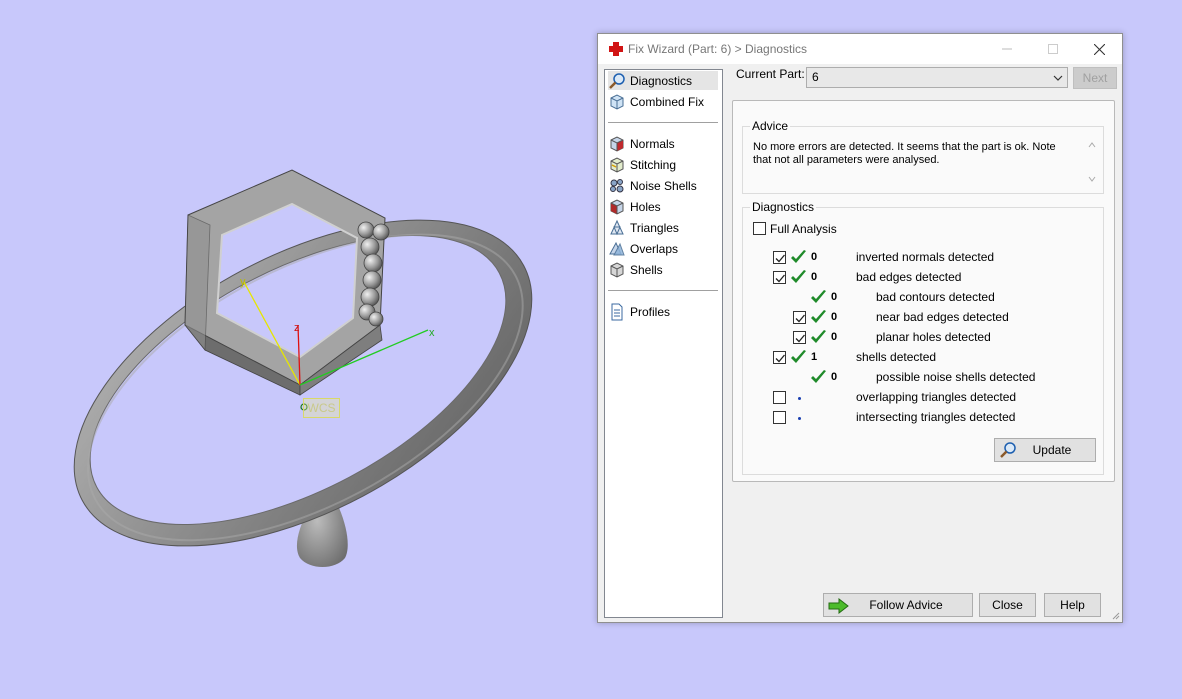 This screenshot has width=1182, height=699. Describe the element at coordinates (1072, 605) in the screenshot. I see `help-button: Help` at that location.